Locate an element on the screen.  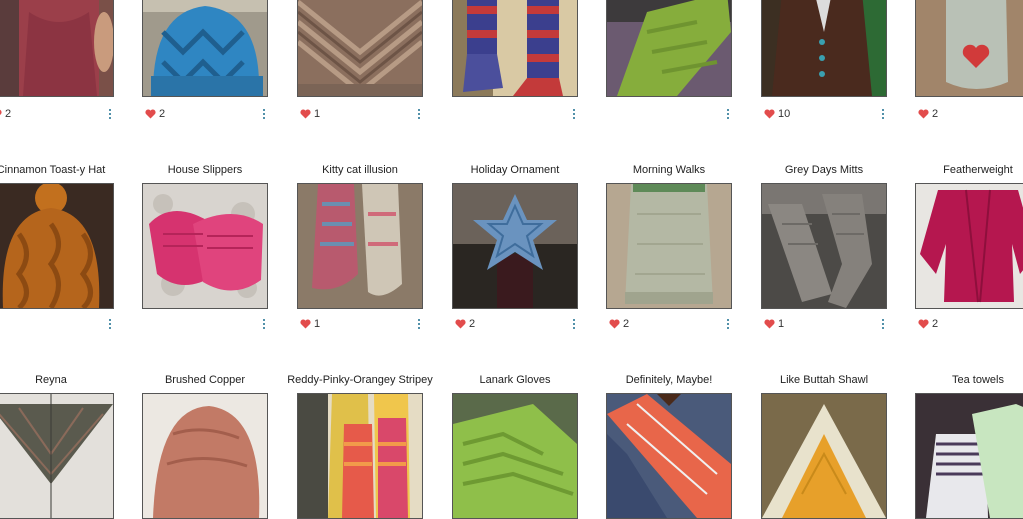
project-title: Definitely, Maybe! is located at coordinates (669, 373).